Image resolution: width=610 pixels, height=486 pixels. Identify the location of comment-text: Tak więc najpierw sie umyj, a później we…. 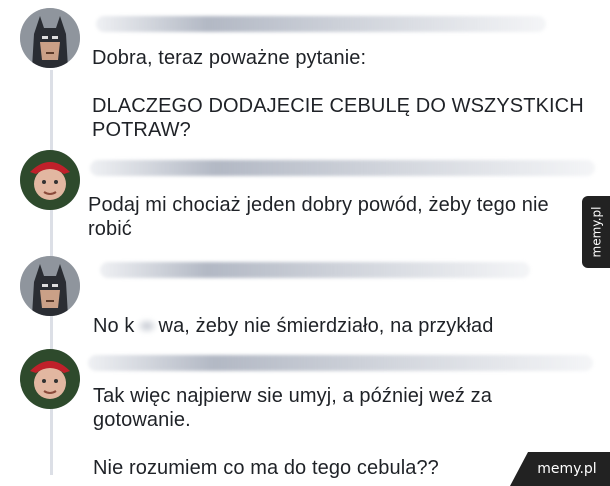
(293, 432).